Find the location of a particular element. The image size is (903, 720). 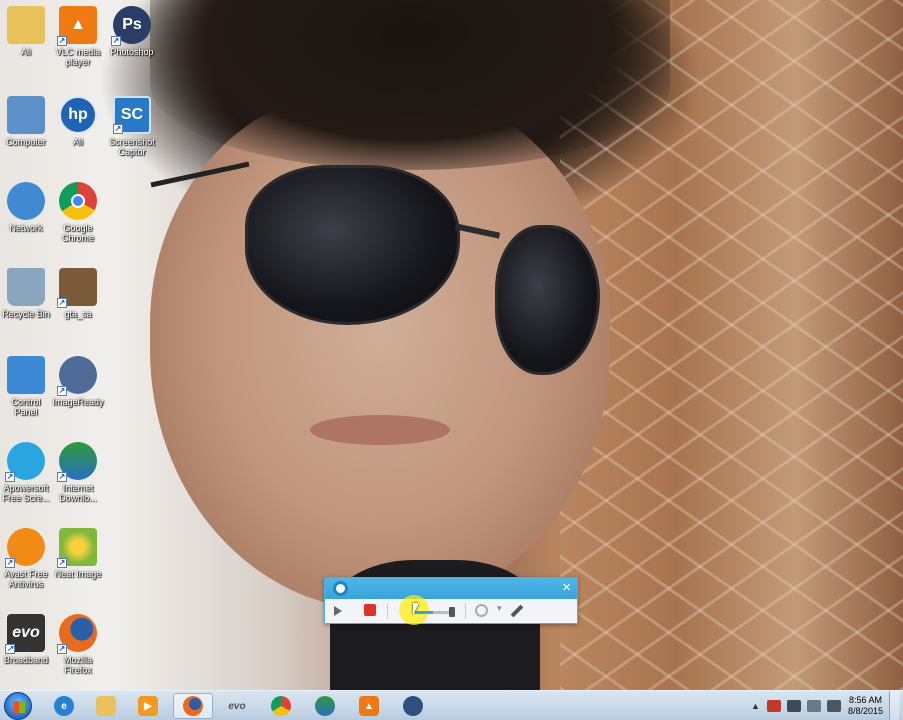

taskbar: e ▶ evo ▲ ▲ 8:56 AM 8/8/2015 is located at coordinates (451, 705).